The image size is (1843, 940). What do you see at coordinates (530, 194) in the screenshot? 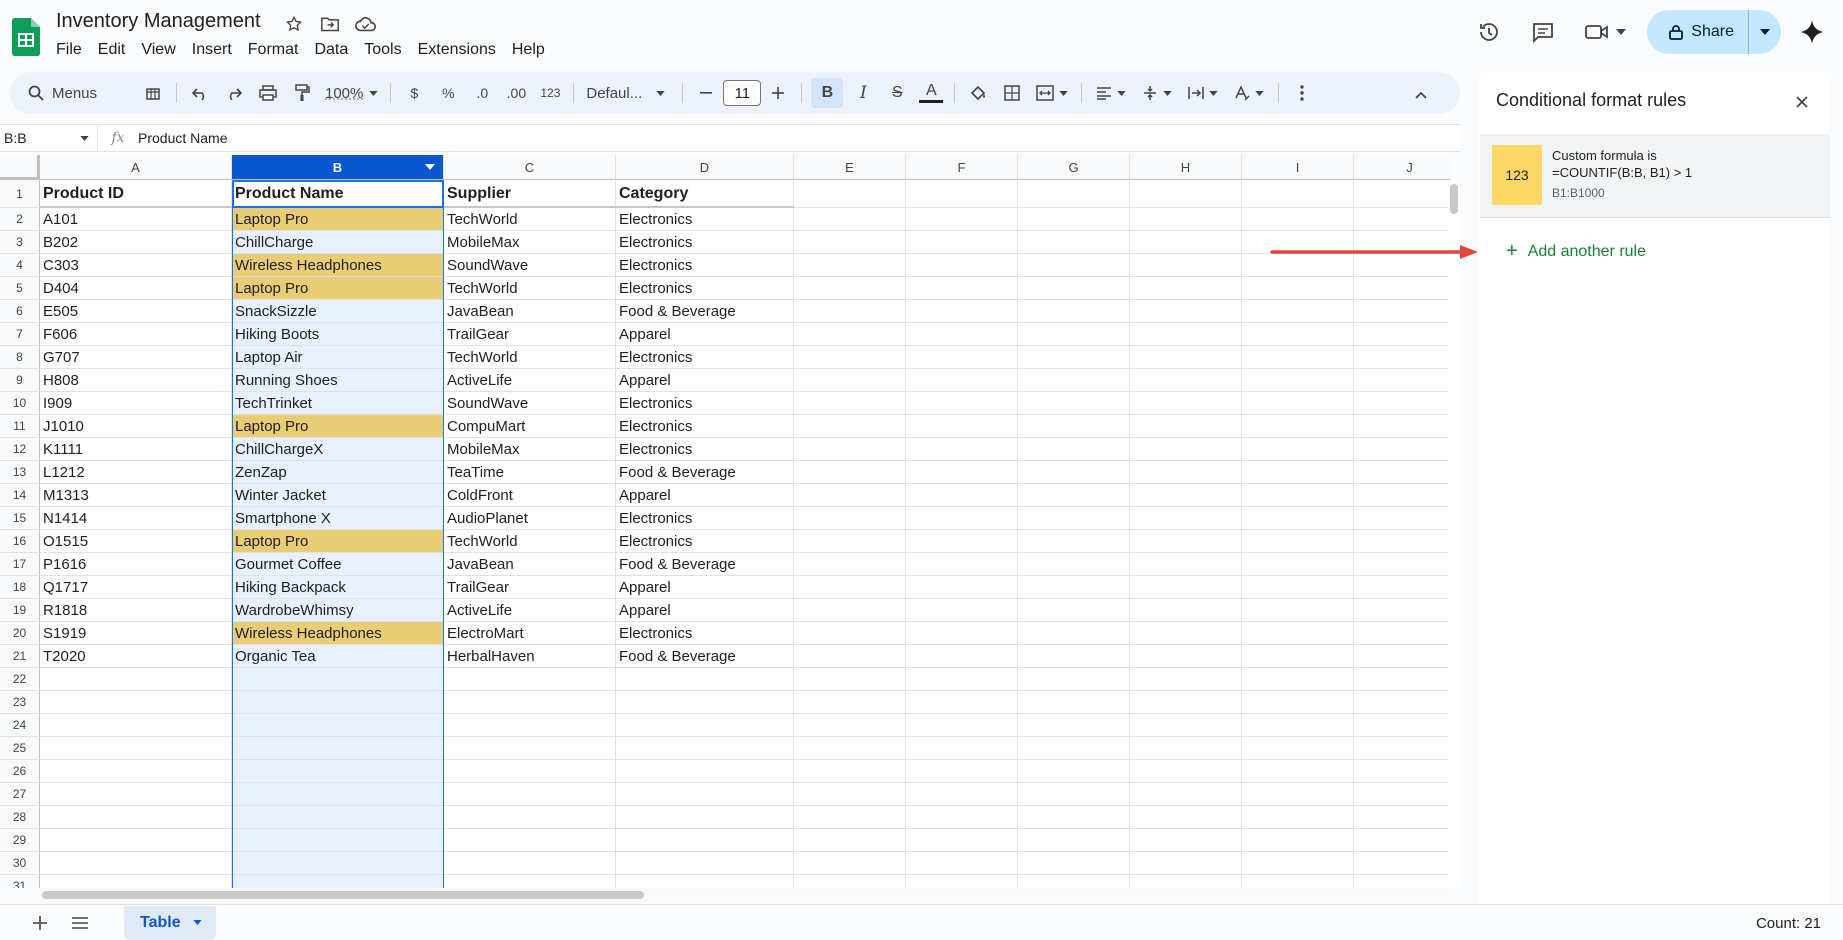
I see `header-cell: Supplier` at bounding box center [530, 194].